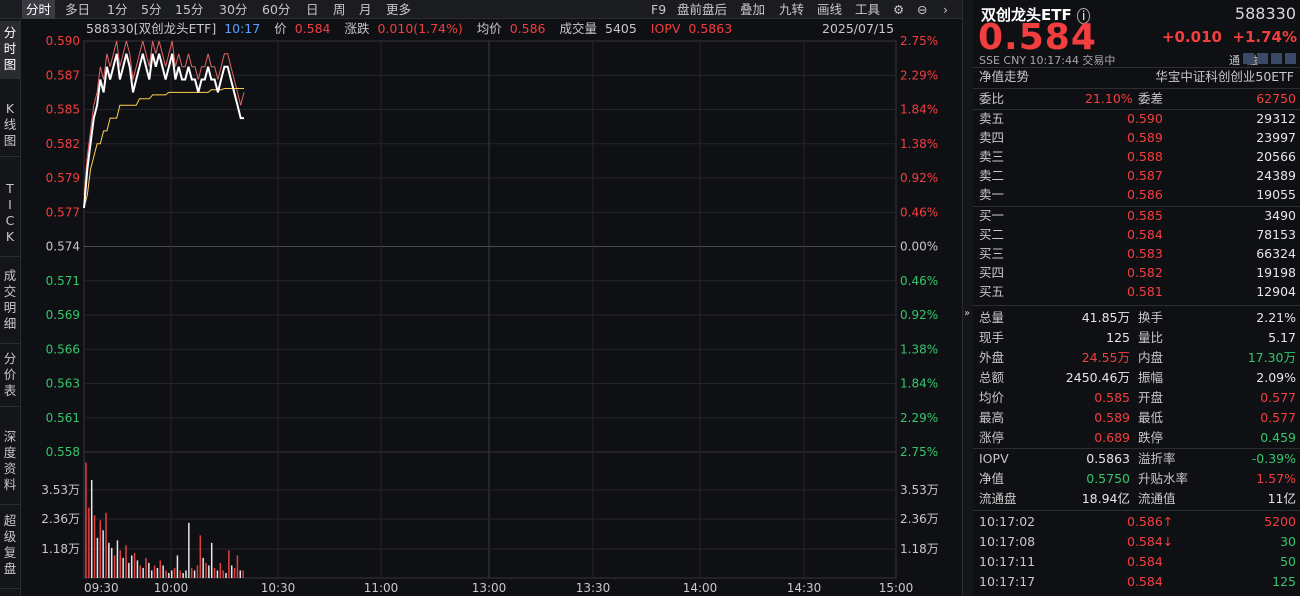 This screenshot has height=596, width=1300. What do you see at coordinates (1229, 37) in the screenshot?
I see `price-change: +0.010 +1.74%` at bounding box center [1229, 37].